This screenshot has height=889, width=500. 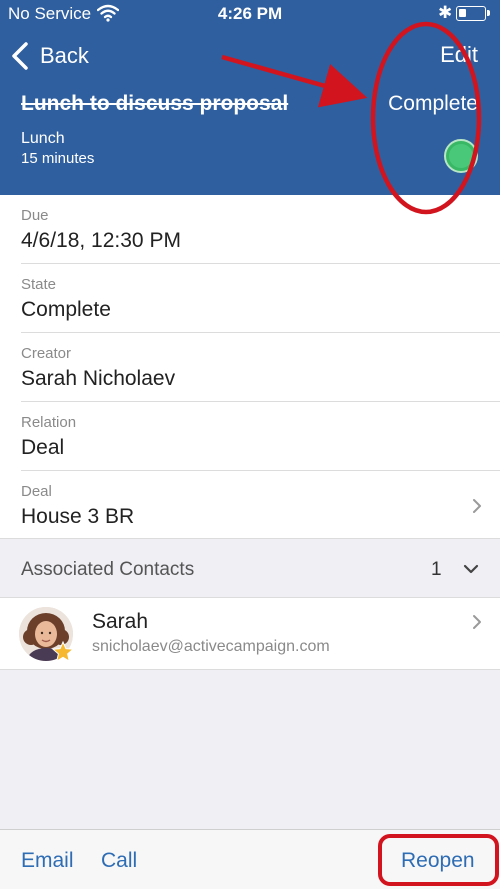 What do you see at coordinates (39, 284) in the screenshot?
I see `field-label: State` at bounding box center [39, 284].